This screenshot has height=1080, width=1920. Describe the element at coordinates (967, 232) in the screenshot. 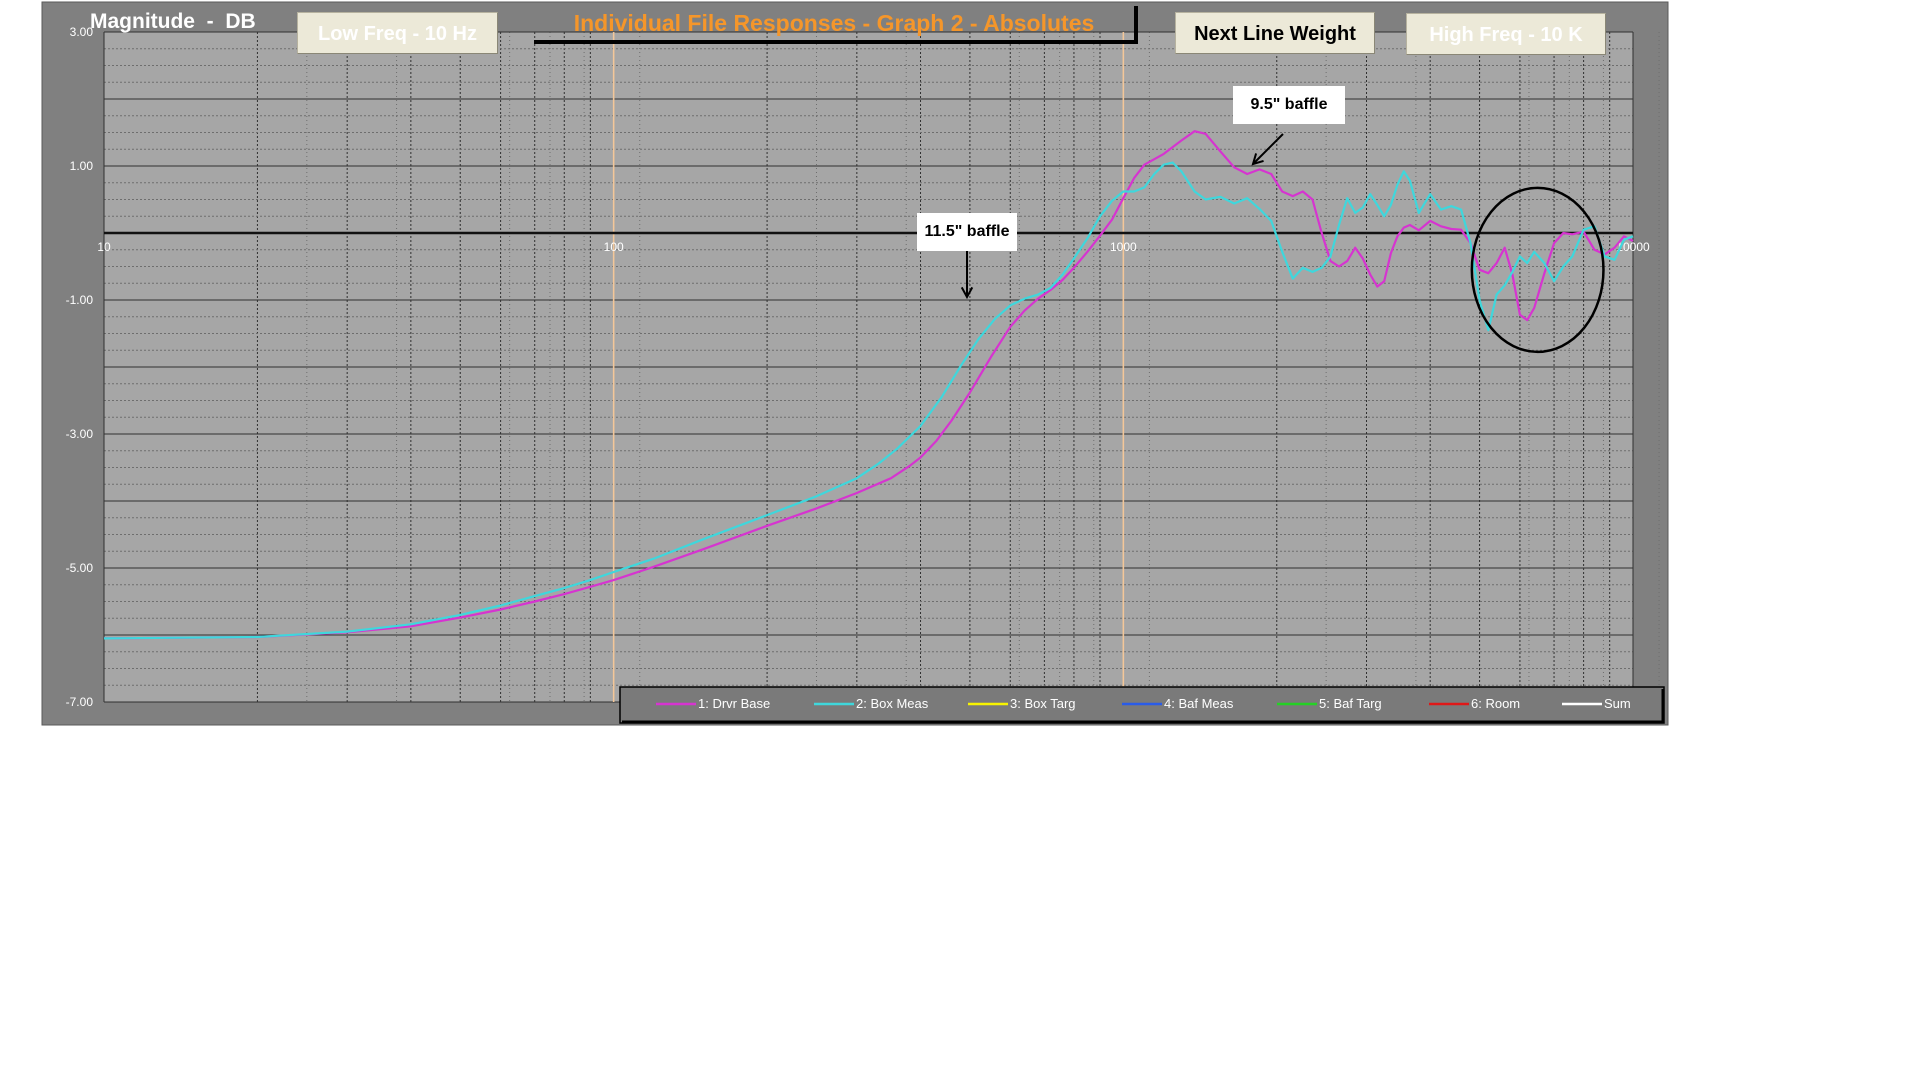

I see `annotation-11-5-baffle: 11.5" baffle` at that location.